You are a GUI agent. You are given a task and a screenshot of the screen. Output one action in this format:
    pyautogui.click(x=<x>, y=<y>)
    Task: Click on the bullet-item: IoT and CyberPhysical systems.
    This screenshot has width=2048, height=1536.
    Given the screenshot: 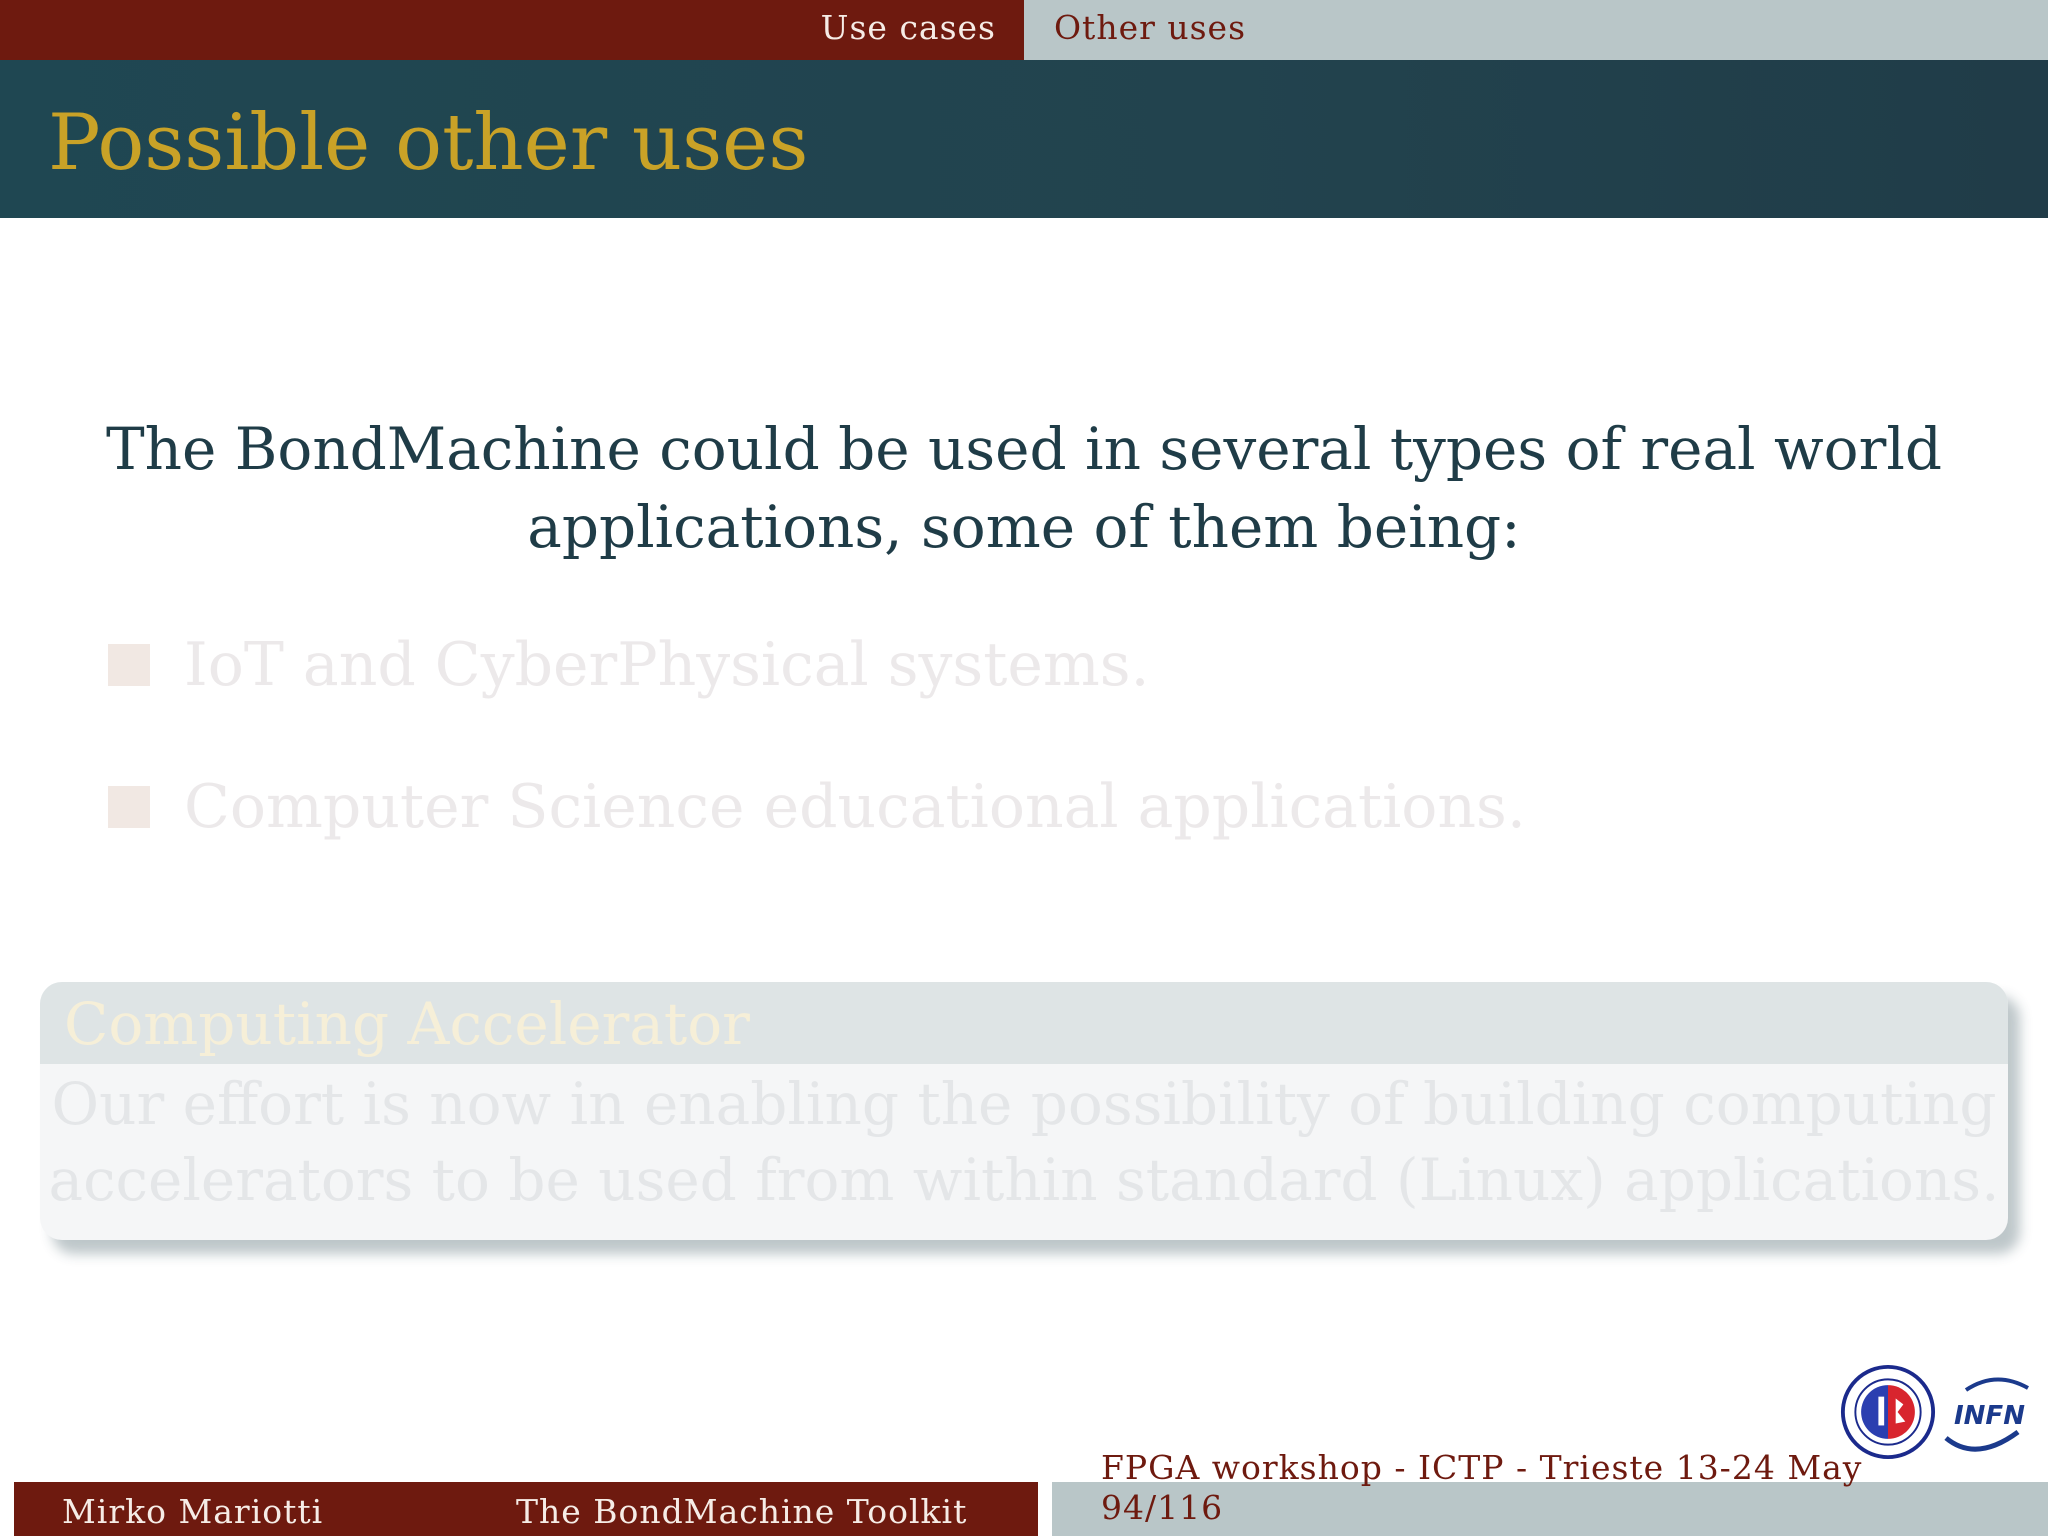 What is the action you would take?
    pyautogui.click(x=817, y=701)
    